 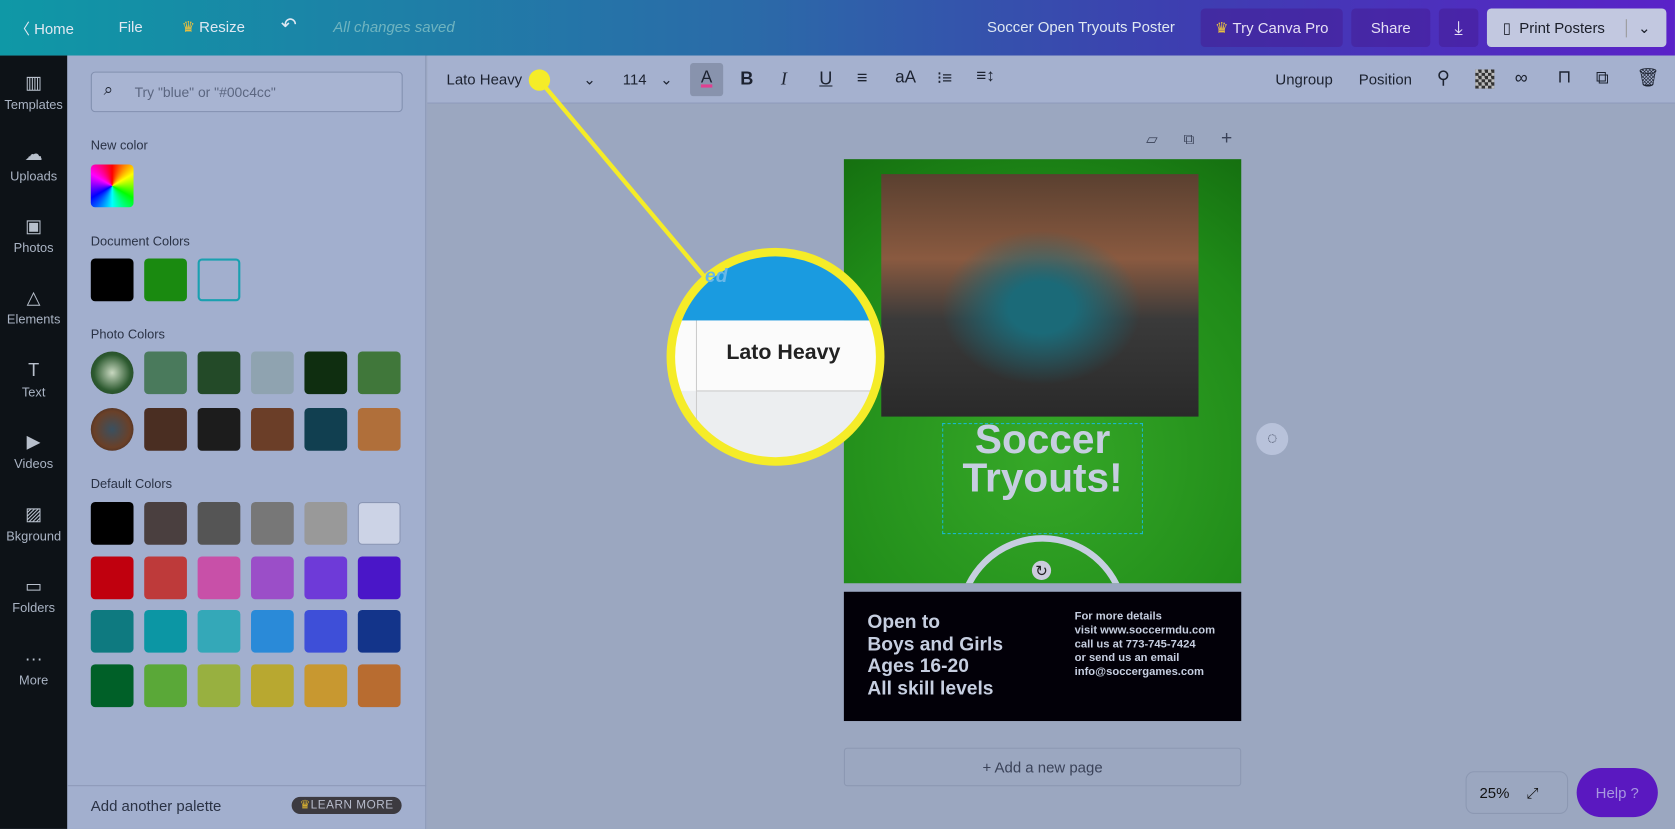 What do you see at coordinates (716, 275) in the screenshot?
I see `magnifier-partial-text: ed` at bounding box center [716, 275].